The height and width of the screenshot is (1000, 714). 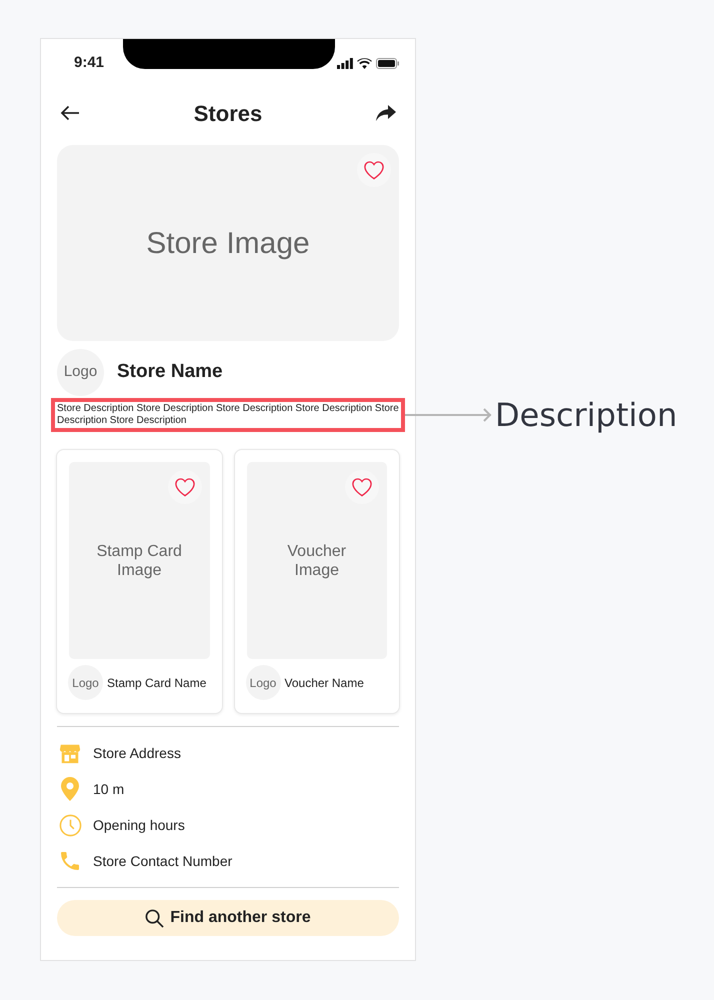 What do you see at coordinates (80, 372) in the screenshot?
I see `store-logo: Logo` at bounding box center [80, 372].